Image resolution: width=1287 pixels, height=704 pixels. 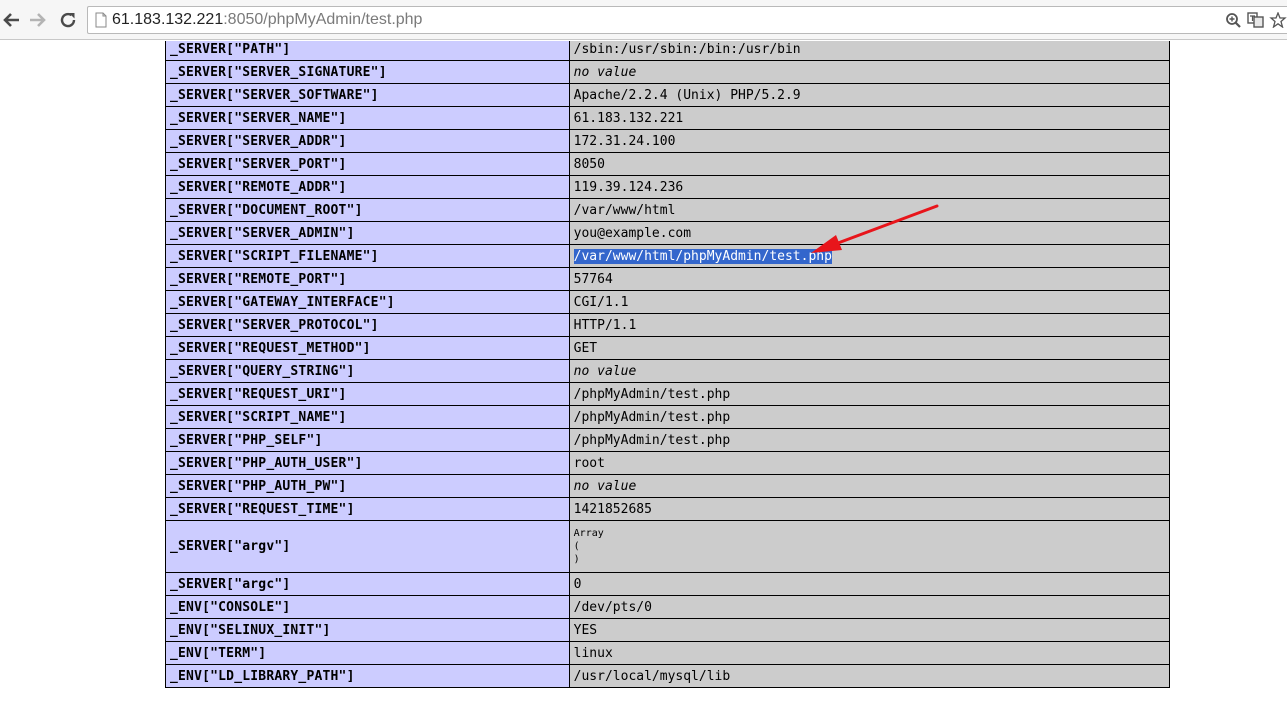 I want to click on variable-name-cell: _SERVER["REQUEST_METHOD"], so click(x=367, y=348).